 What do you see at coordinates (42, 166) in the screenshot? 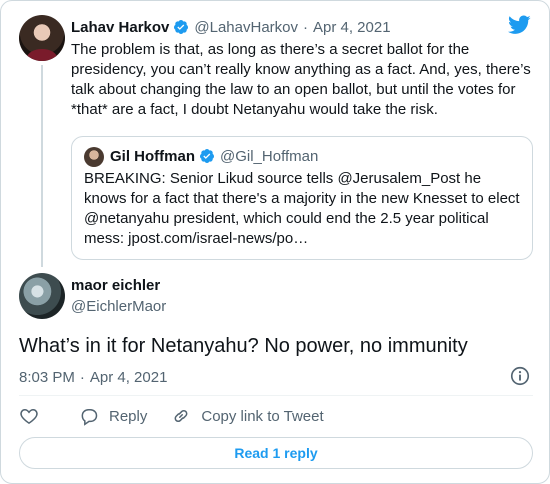
I see `thread-connector-line` at bounding box center [42, 166].